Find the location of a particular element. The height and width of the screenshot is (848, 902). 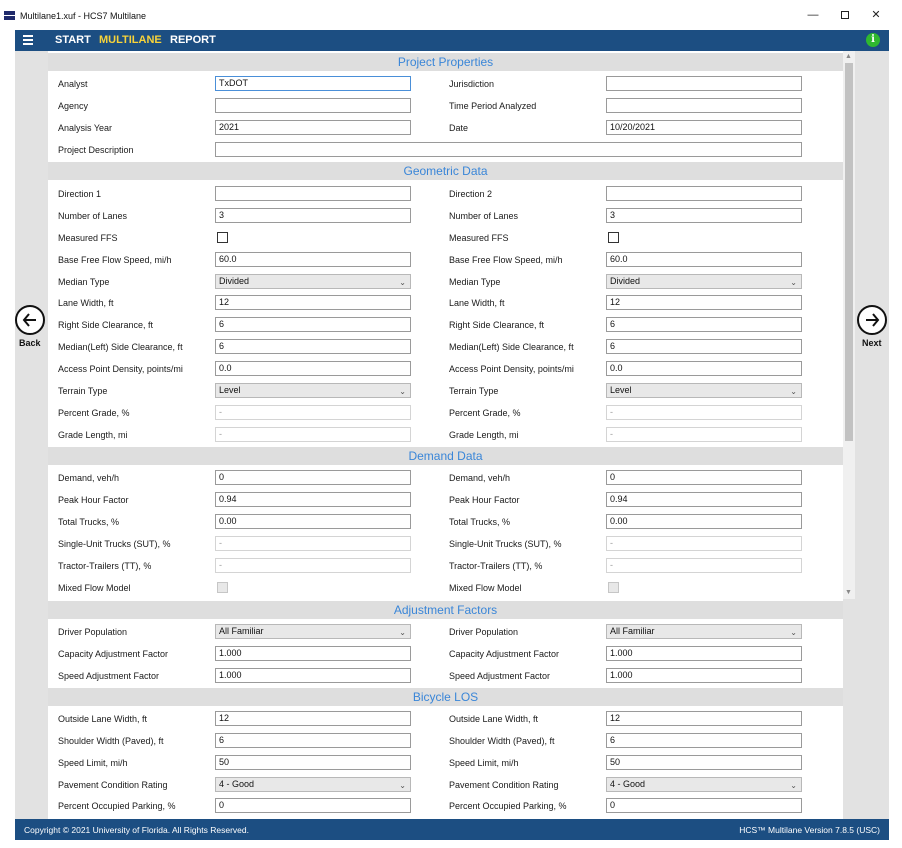

dir2-occupied-parking-input: 0 is located at coordinates (704, 805).